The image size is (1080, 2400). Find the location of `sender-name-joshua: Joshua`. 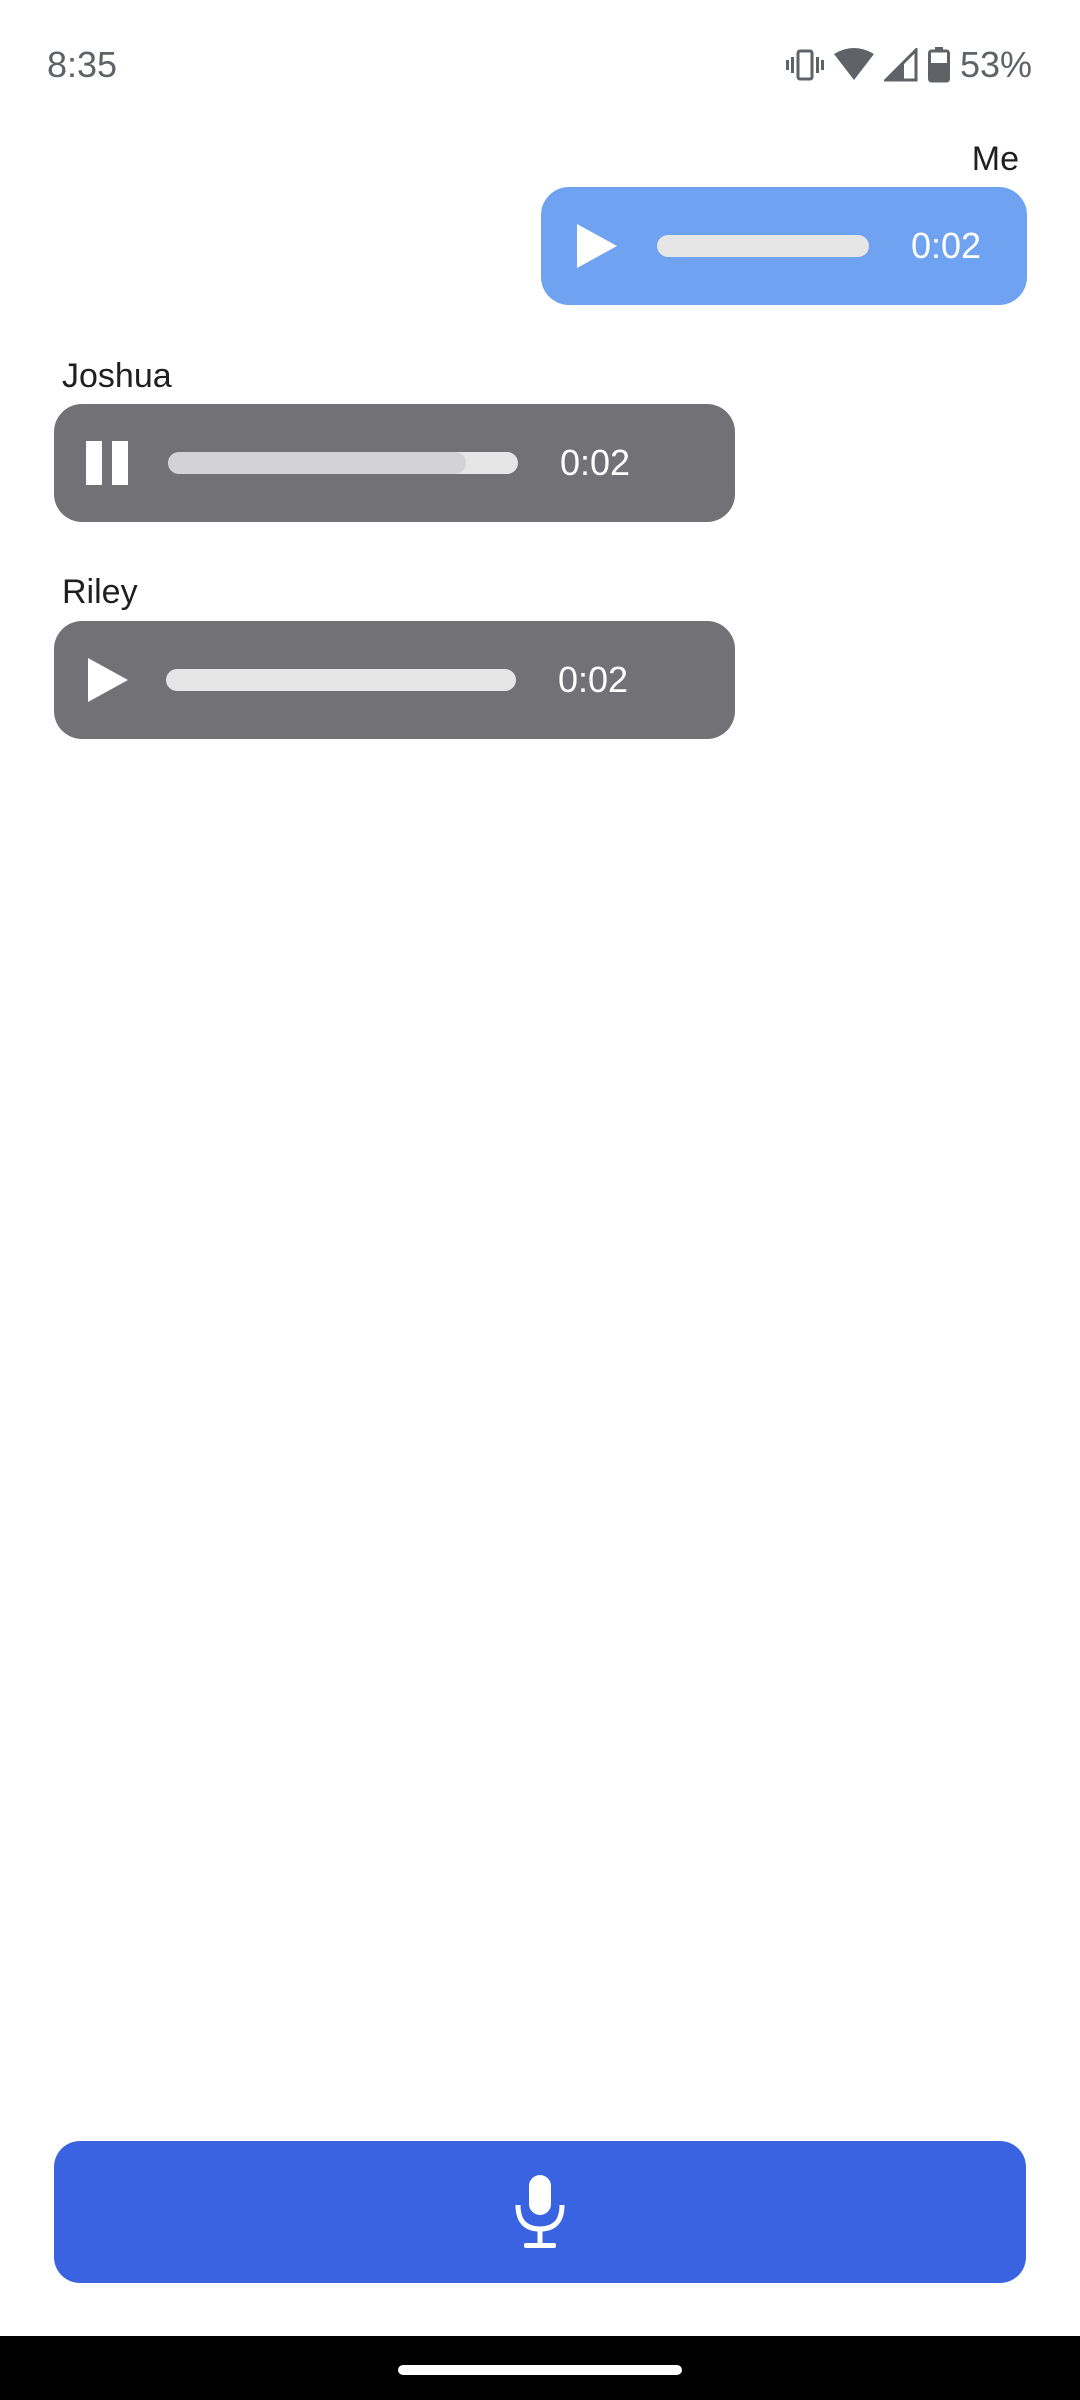

sender-name-joshua: Joshua is located at coordinates (117, 376).